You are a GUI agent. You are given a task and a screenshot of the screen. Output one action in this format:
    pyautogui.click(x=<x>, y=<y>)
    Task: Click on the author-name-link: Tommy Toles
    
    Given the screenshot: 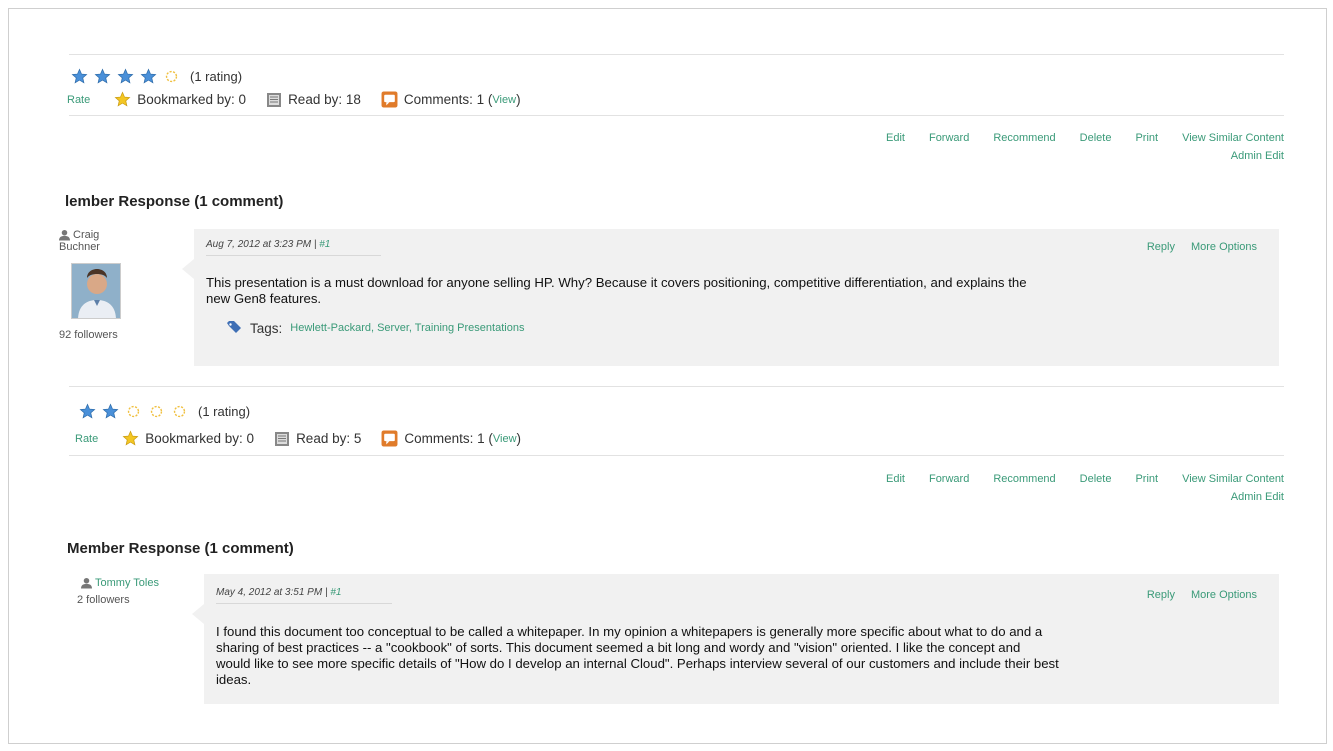 What is the action you would take?
    pyautogui.click(x=127, y=583)
    